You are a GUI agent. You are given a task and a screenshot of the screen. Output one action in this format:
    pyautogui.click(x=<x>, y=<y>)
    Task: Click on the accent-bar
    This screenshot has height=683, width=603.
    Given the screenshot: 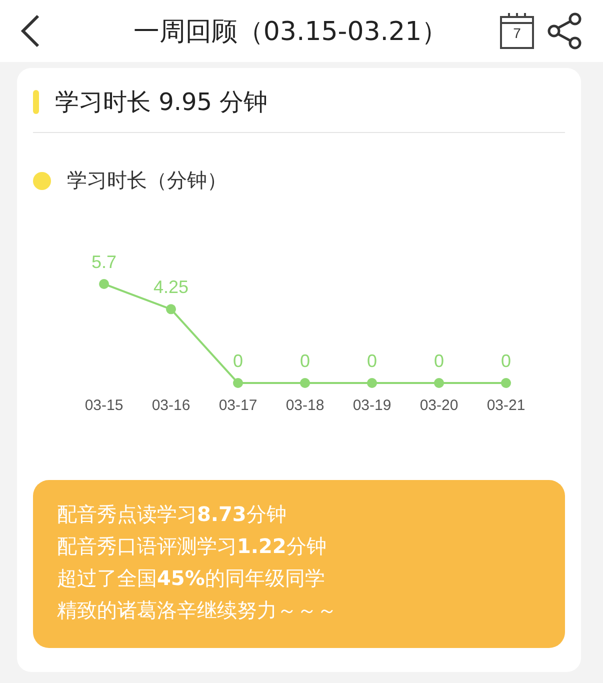 What is the action you would take?
    pyautogui.click(x=36, y=102)
    